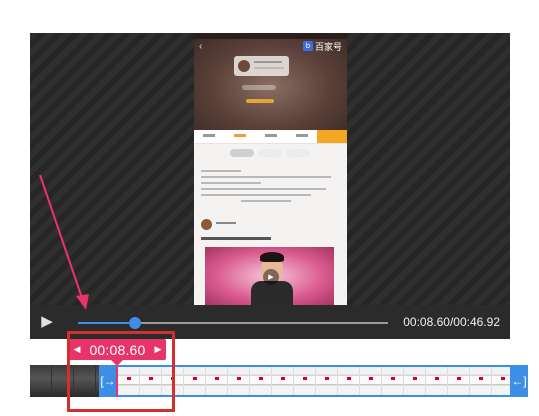  I want to click on timeline-strip: [→ ←], so click(279, 381).